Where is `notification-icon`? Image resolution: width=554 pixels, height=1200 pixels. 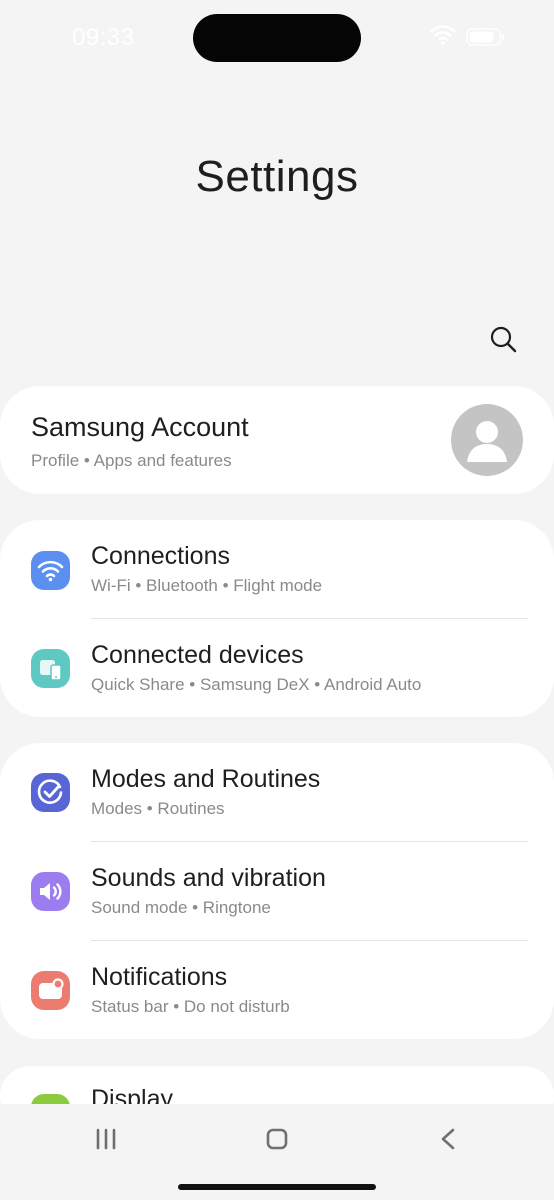 notification-icon is located at coordinates (50, 990).